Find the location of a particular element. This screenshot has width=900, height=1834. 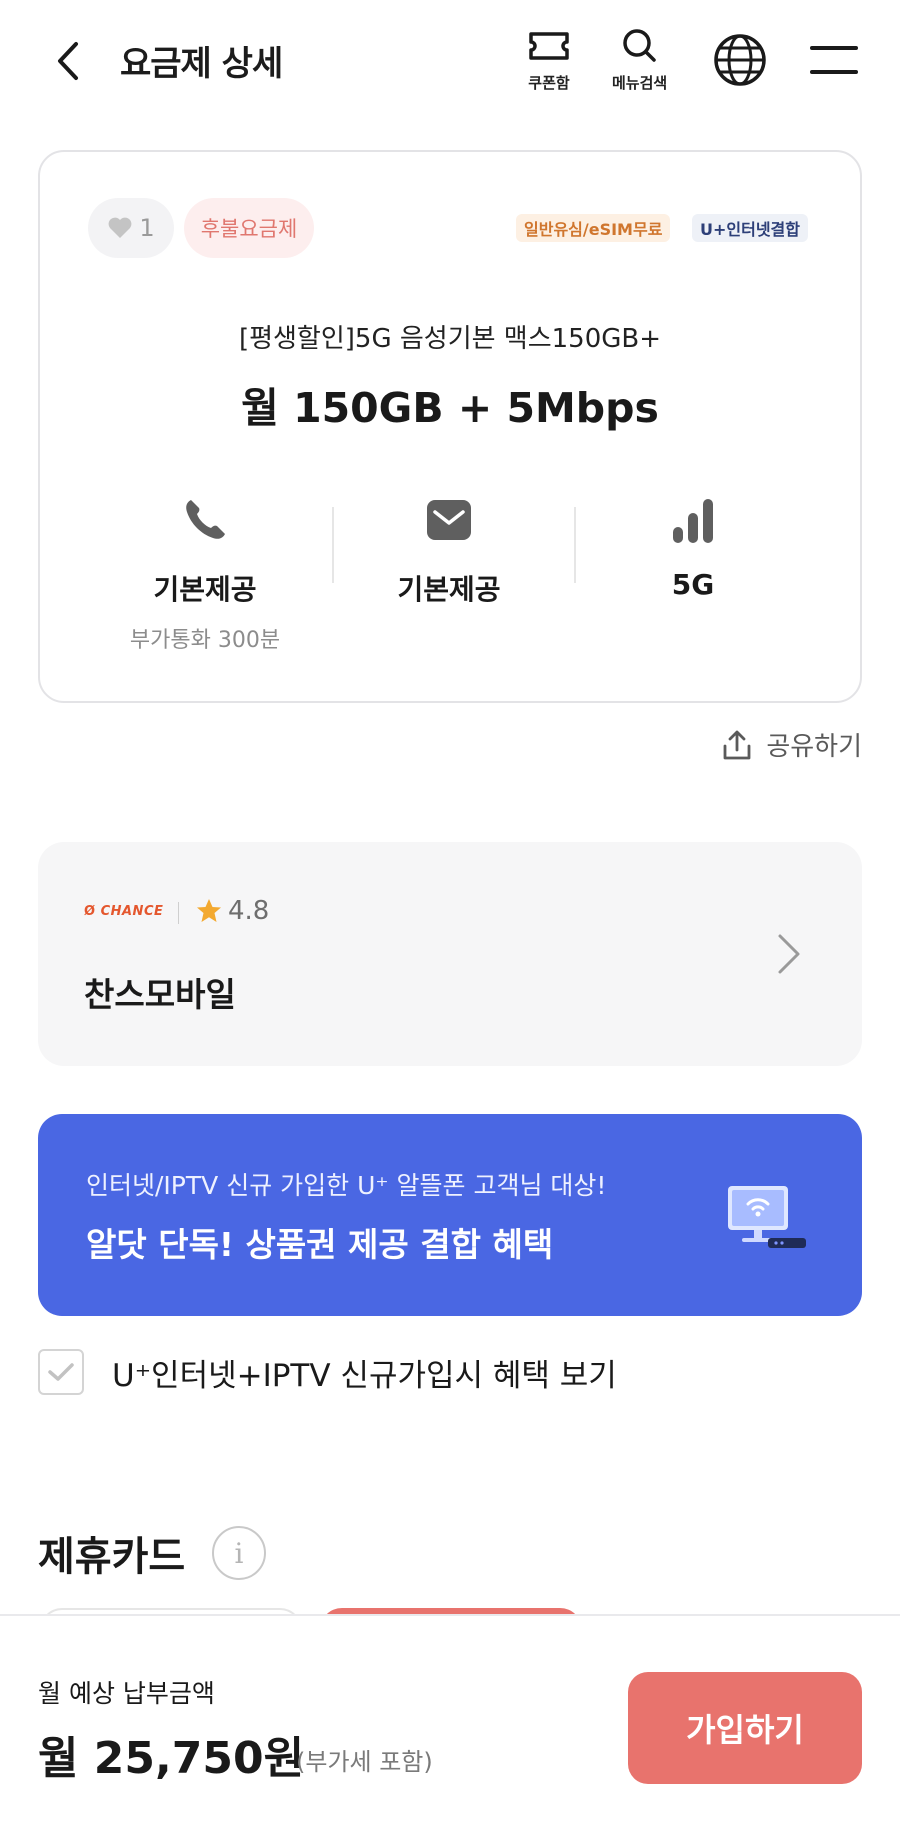

estimated-payment-amount: 월 25,750원 is located at coordinates (171, 1758).